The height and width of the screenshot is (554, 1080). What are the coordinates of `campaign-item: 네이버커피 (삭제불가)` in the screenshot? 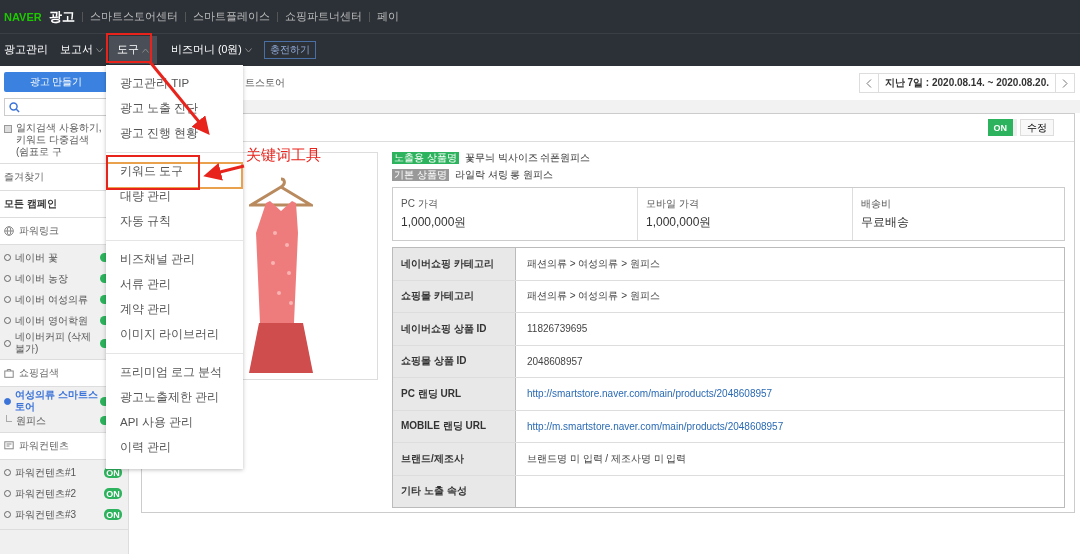 It's located at (57, 343).